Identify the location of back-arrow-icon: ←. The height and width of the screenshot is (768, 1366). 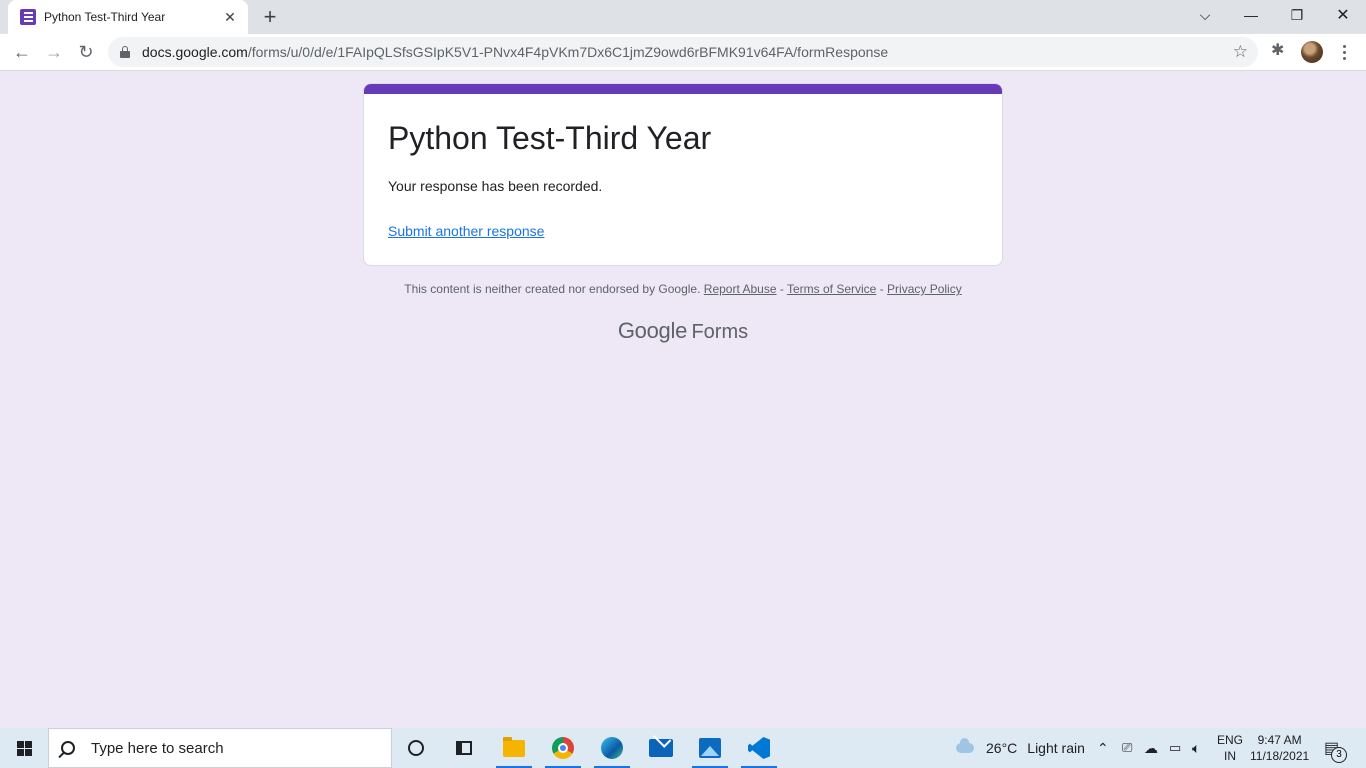
(22, 52).